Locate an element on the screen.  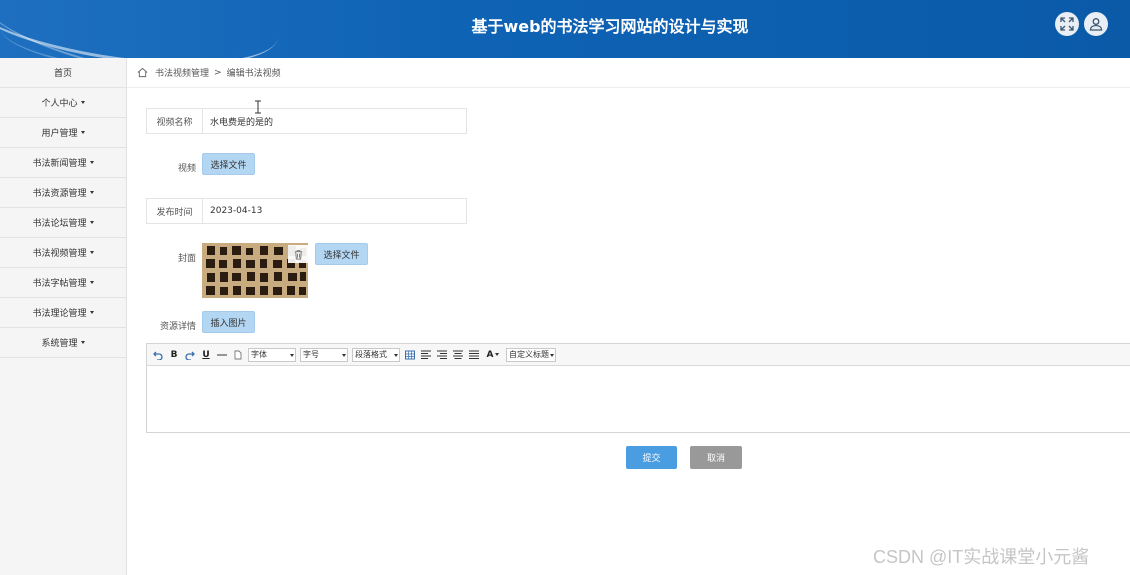
editor-toolbar: B U 字体 字号 段落格式 A 自定义标题 is located at coordinates (638, 355).